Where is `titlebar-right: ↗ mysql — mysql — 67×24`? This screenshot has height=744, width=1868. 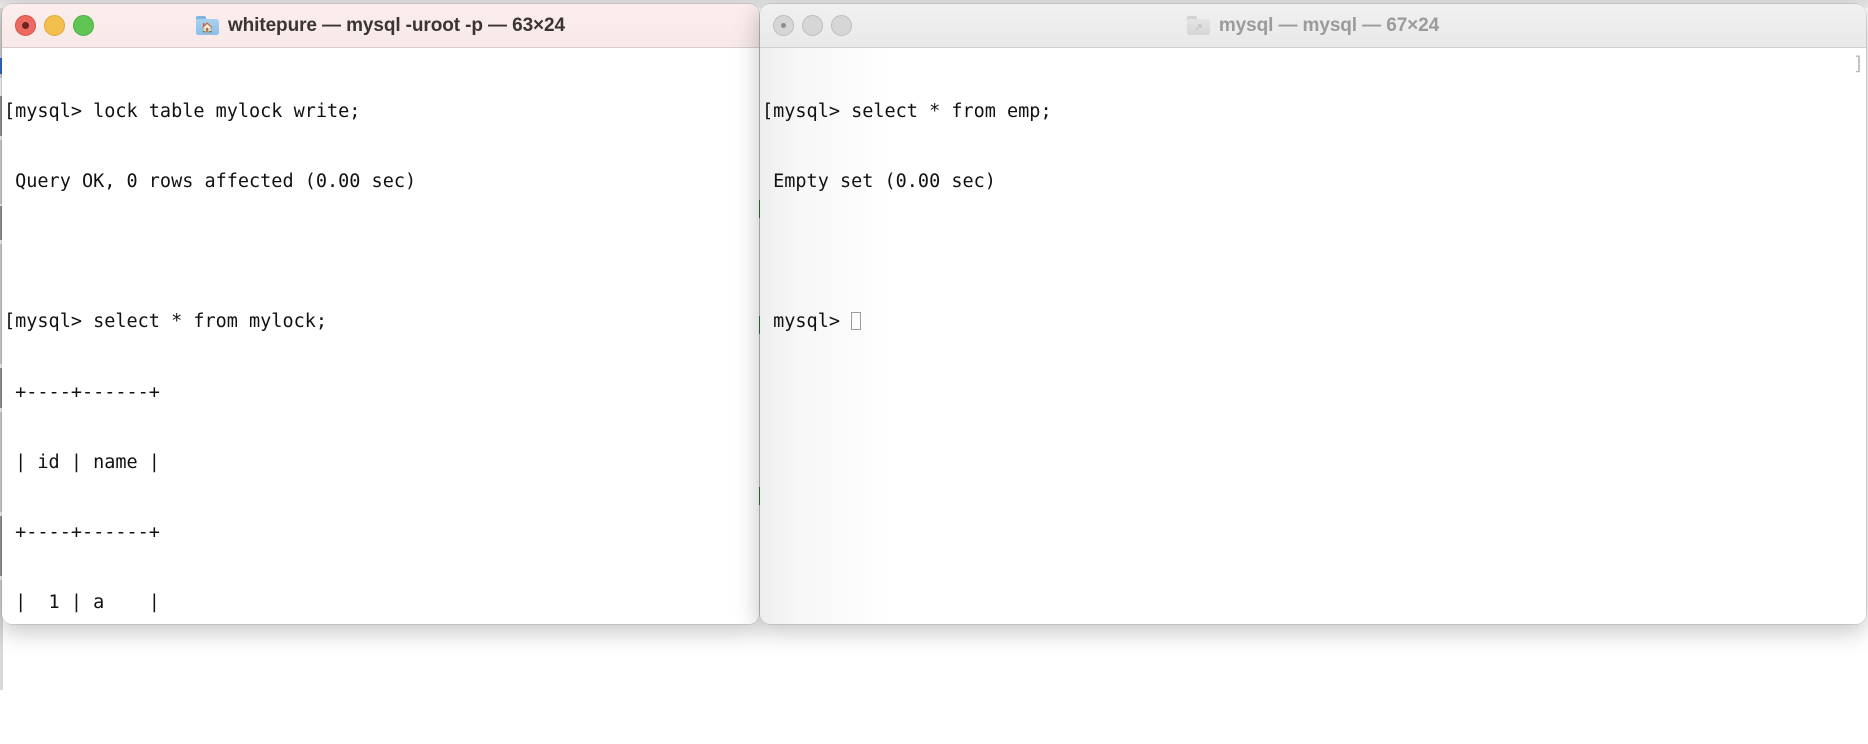
titlebar-right: ↗ mysql — mysql — 67×24 is located at coordinates (1313, 26).